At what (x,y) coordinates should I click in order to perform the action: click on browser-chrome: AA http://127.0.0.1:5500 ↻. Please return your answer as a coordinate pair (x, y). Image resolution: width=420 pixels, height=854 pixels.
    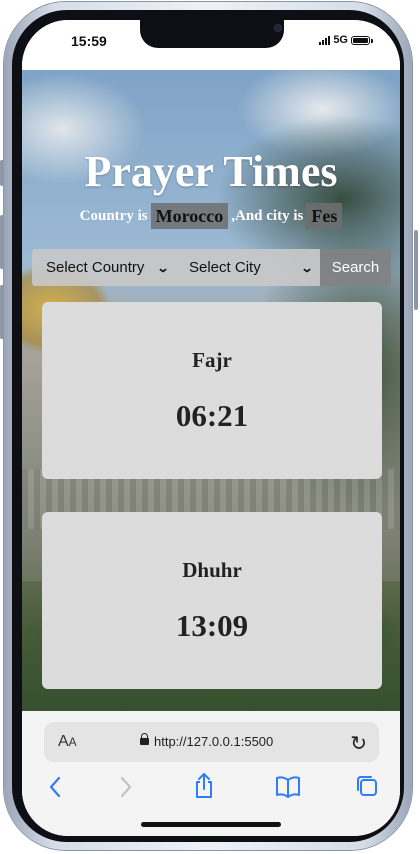
    Looking at the image, I should click on (211, 773).